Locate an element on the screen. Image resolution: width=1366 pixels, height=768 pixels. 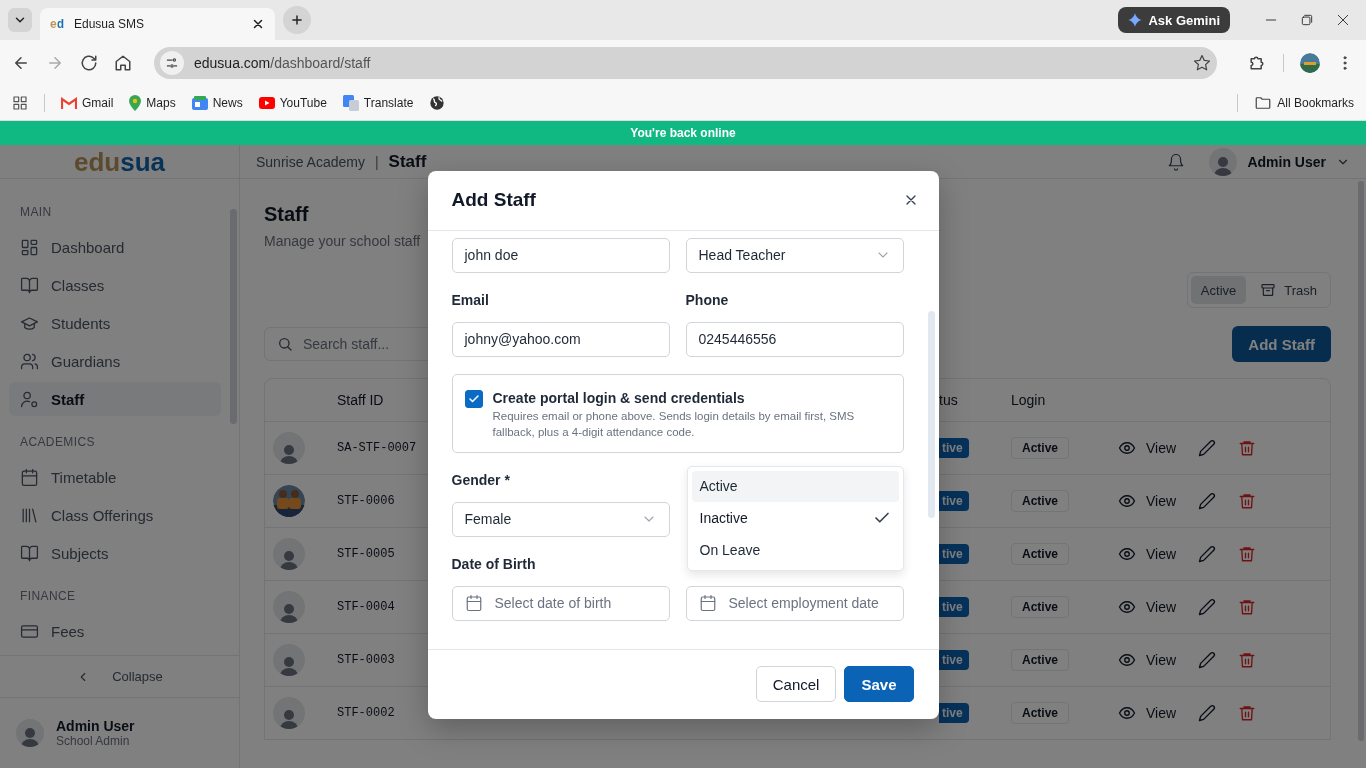
page-subtitle: Manage your school staff is located at coordinates (343, 241).